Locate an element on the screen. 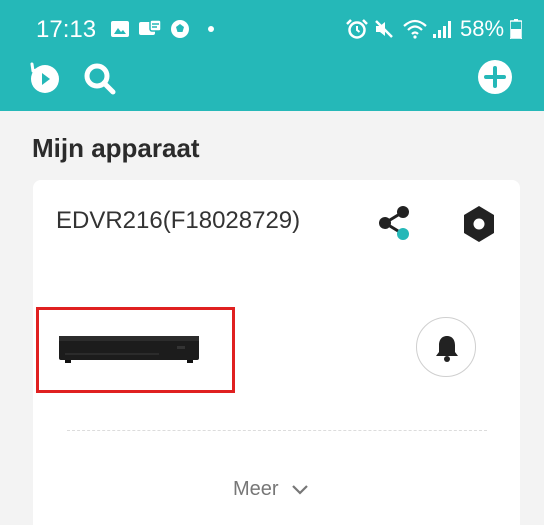  chevron-down-icon is located at coordinates (300, 490).